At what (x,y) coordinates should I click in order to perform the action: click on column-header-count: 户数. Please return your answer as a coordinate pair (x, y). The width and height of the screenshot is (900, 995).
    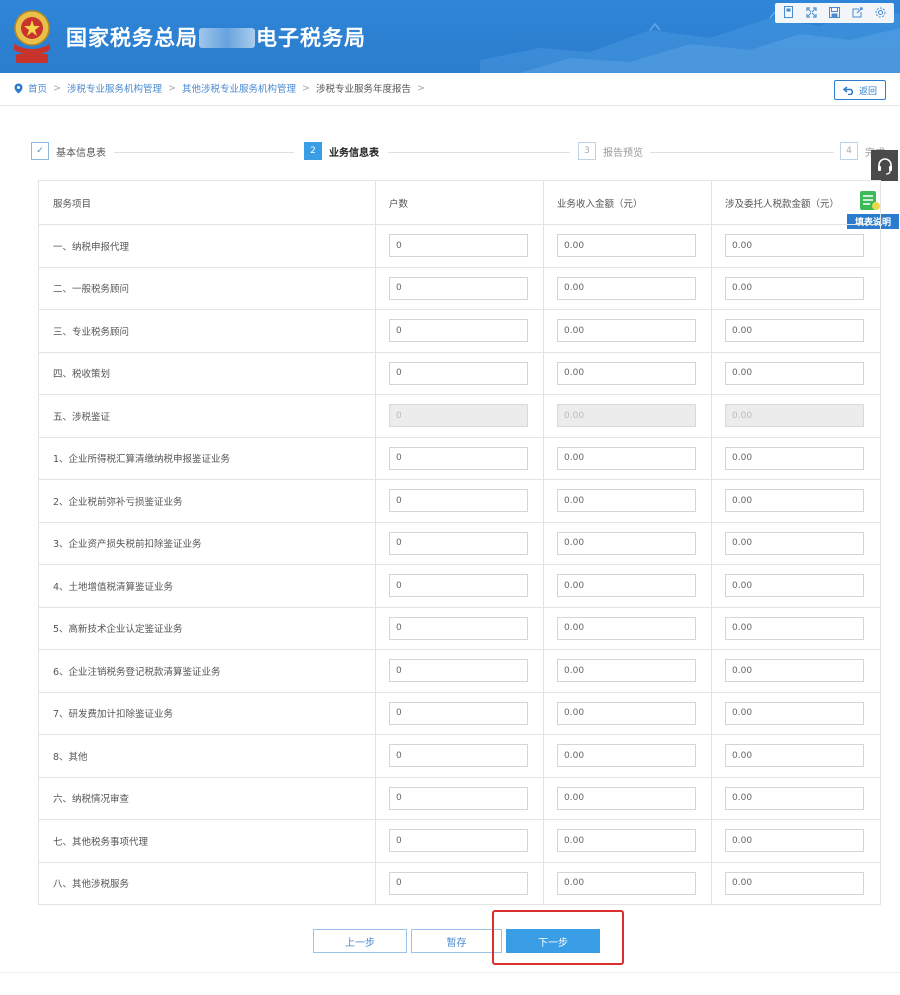
    Looking at the image, I should click on (459, 202).